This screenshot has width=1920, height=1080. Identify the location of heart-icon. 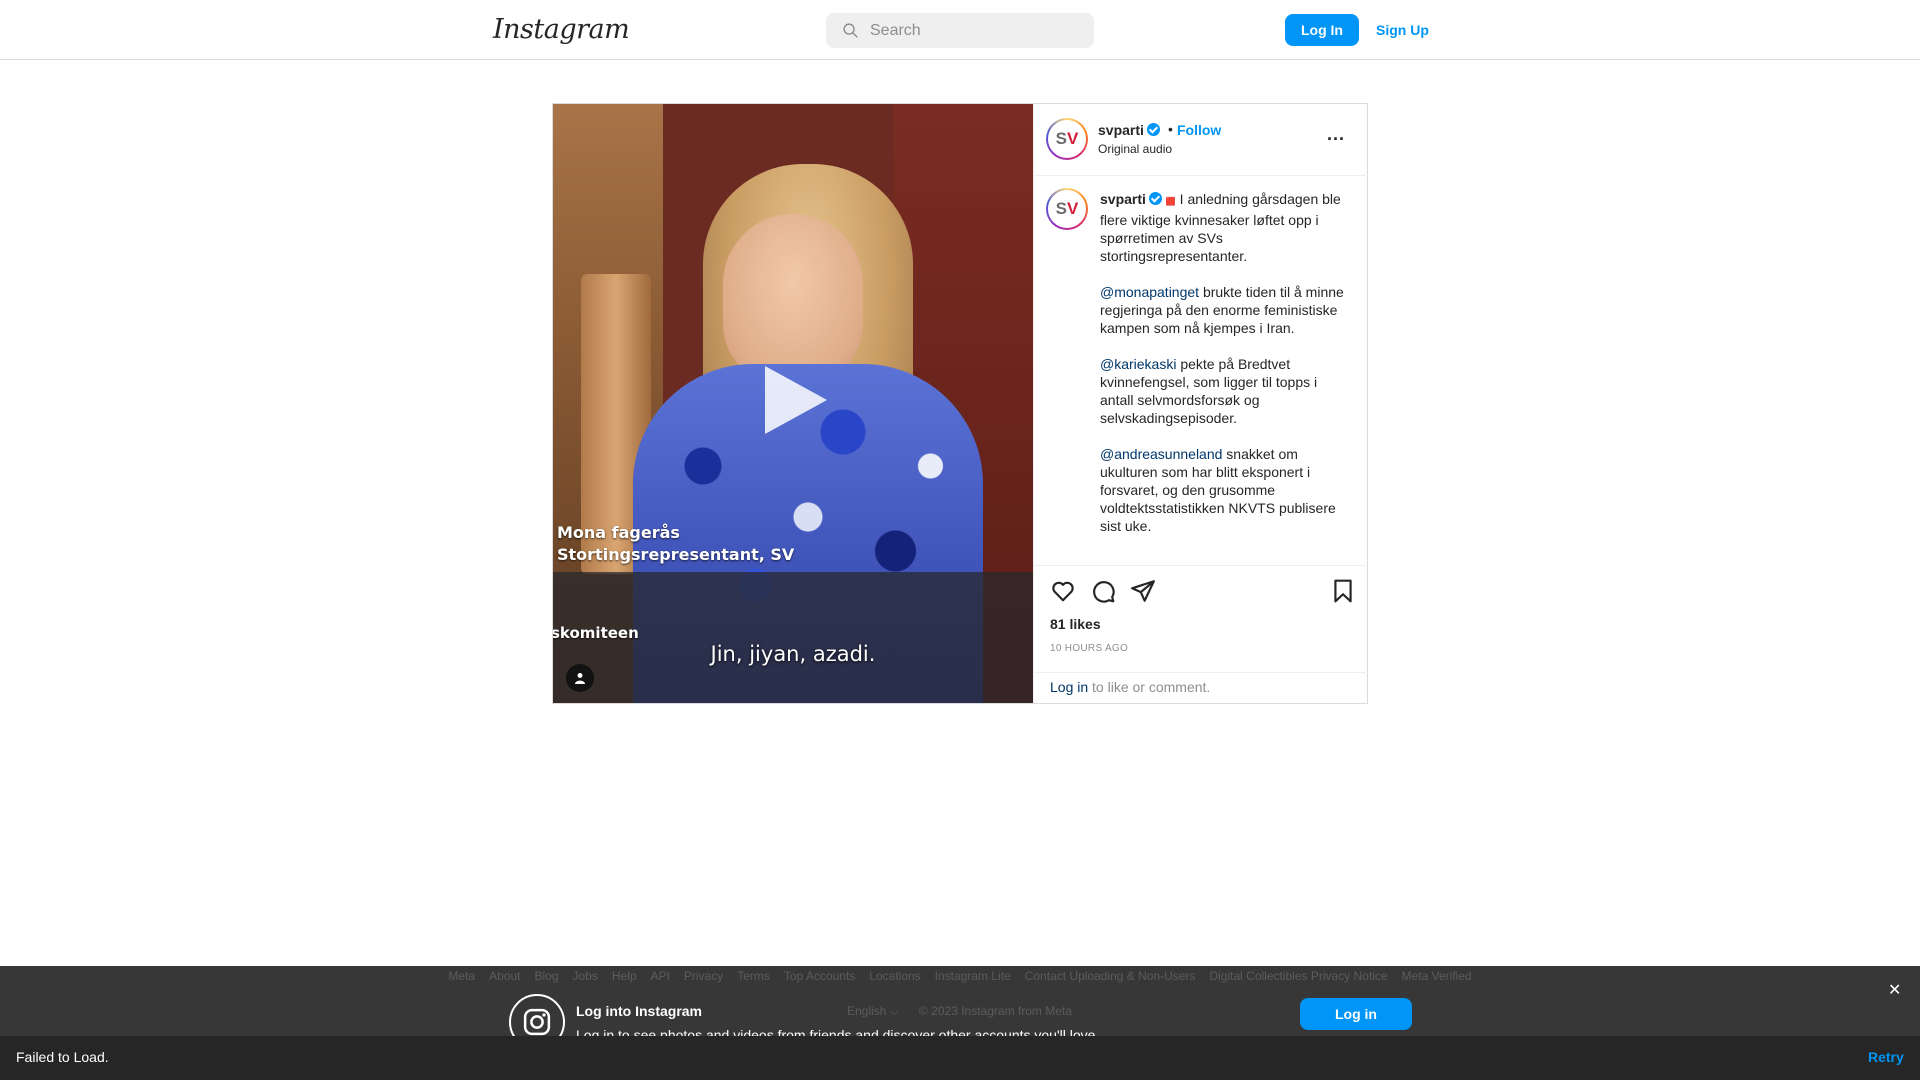
(1063, 591).